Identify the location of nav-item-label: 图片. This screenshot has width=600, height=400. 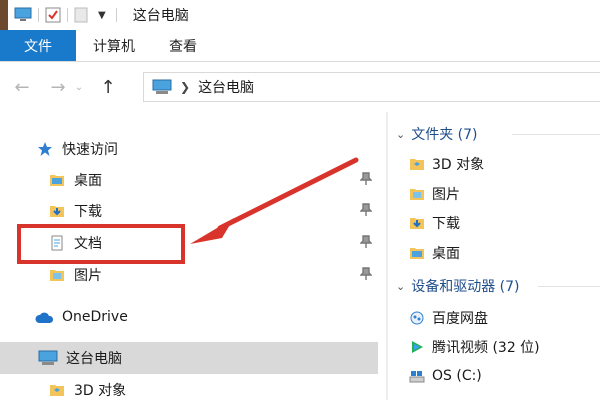
(88, 276).